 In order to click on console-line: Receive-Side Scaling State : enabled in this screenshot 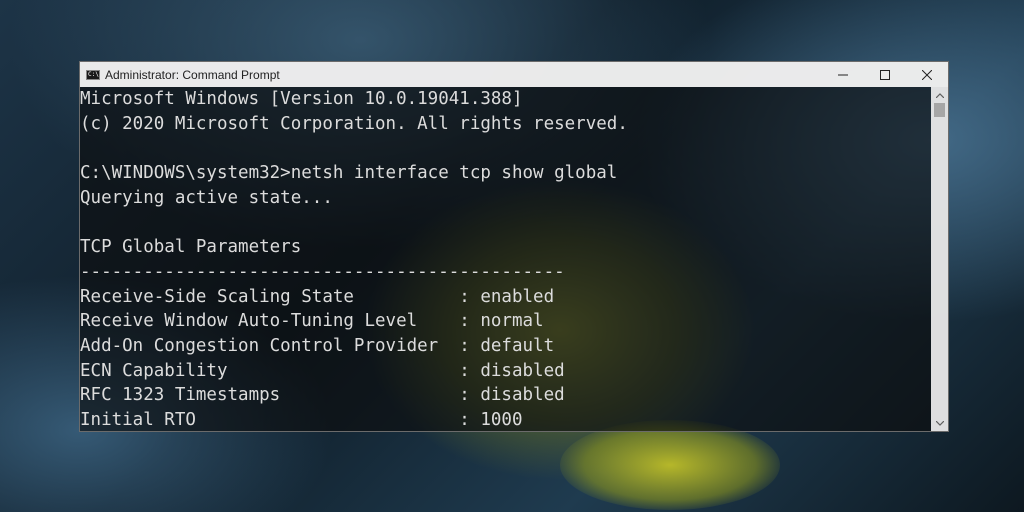, I will do `click(317, 296)`.